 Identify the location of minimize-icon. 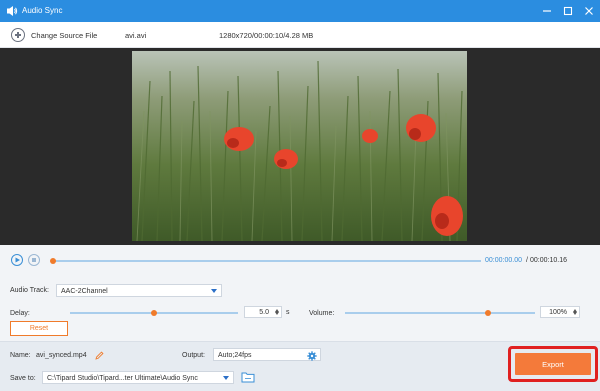
(547, 11).